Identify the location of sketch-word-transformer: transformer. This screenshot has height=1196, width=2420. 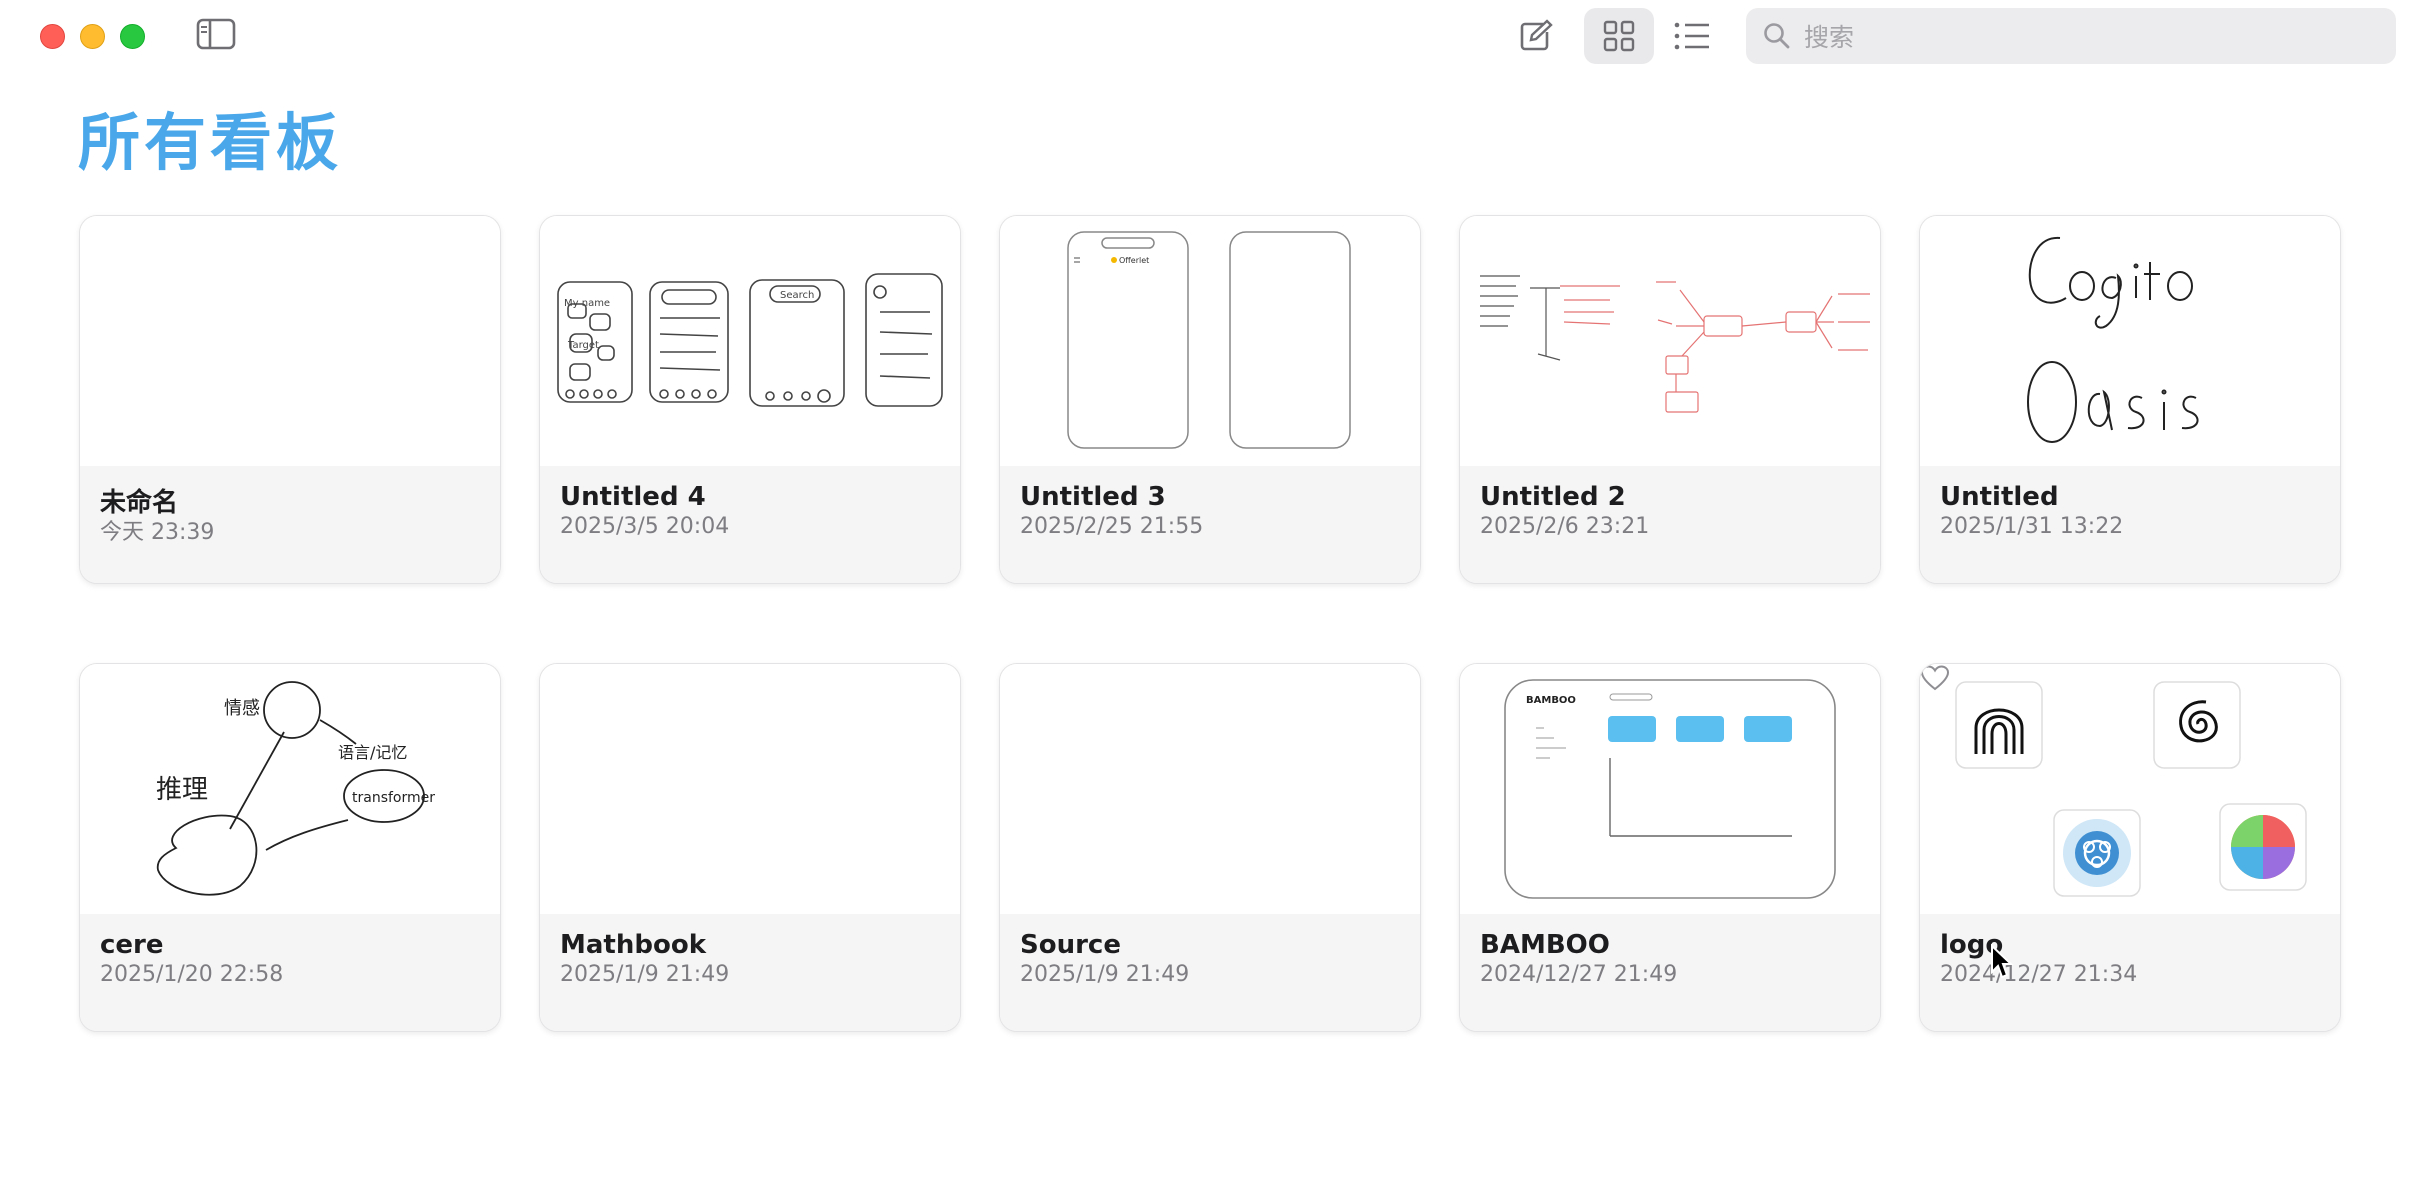
(393, 798).